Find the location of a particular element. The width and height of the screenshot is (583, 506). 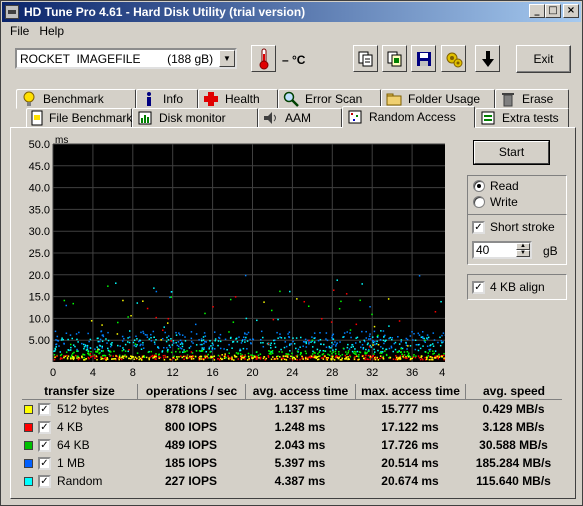

avg-access-value: 4.387 ms is located at coordinates (300, 481).